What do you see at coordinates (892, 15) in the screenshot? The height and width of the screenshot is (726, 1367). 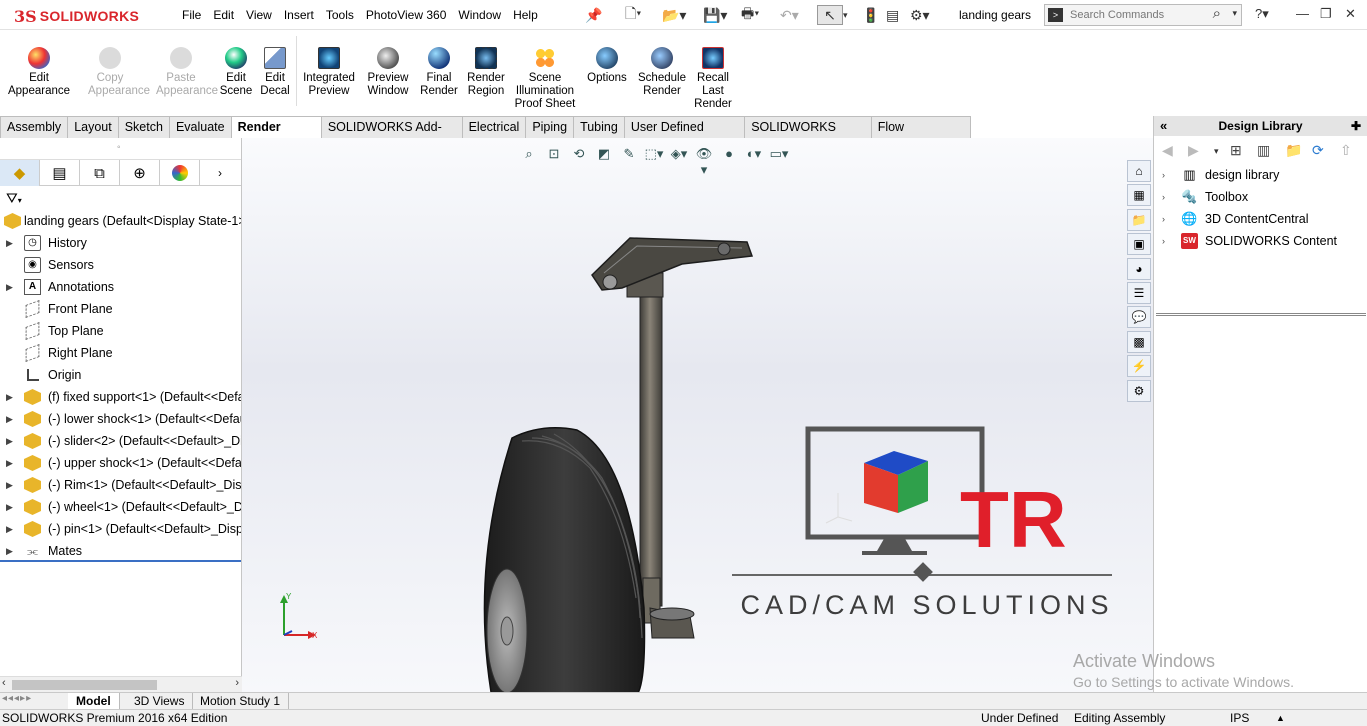 I see `file-properties-icon: ▤` at bounding box center [892, 15].